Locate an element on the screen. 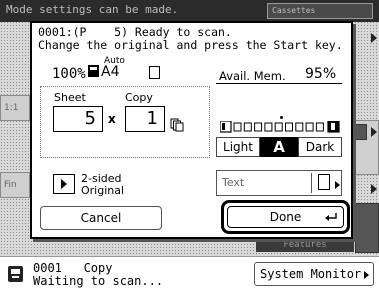 The image size is (379, 292). background-left-button-2: Fin is located at coordinates (15, 185).